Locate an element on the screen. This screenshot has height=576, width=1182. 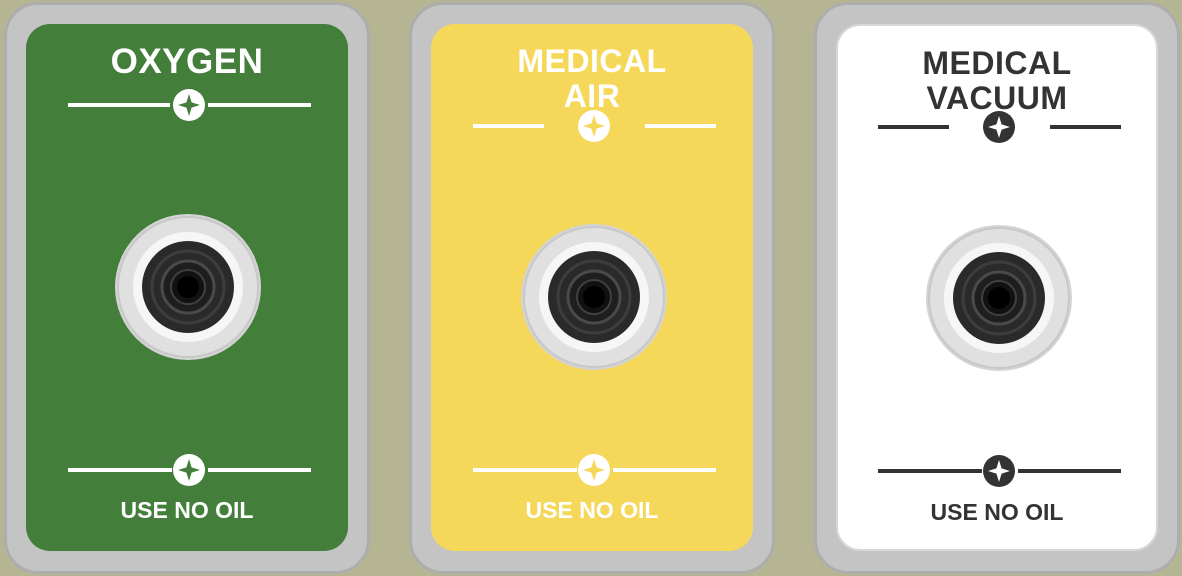
oxygen-quick-connect-socket is located at coordinates (188, 287).